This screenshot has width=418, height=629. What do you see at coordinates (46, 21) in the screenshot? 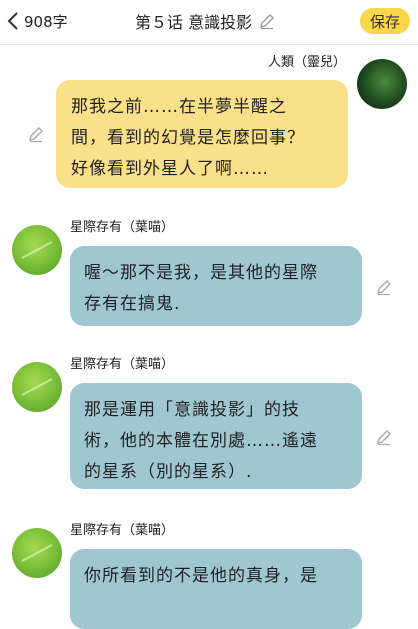
I see `word-count: 908字` at bounding box center [46, 21].